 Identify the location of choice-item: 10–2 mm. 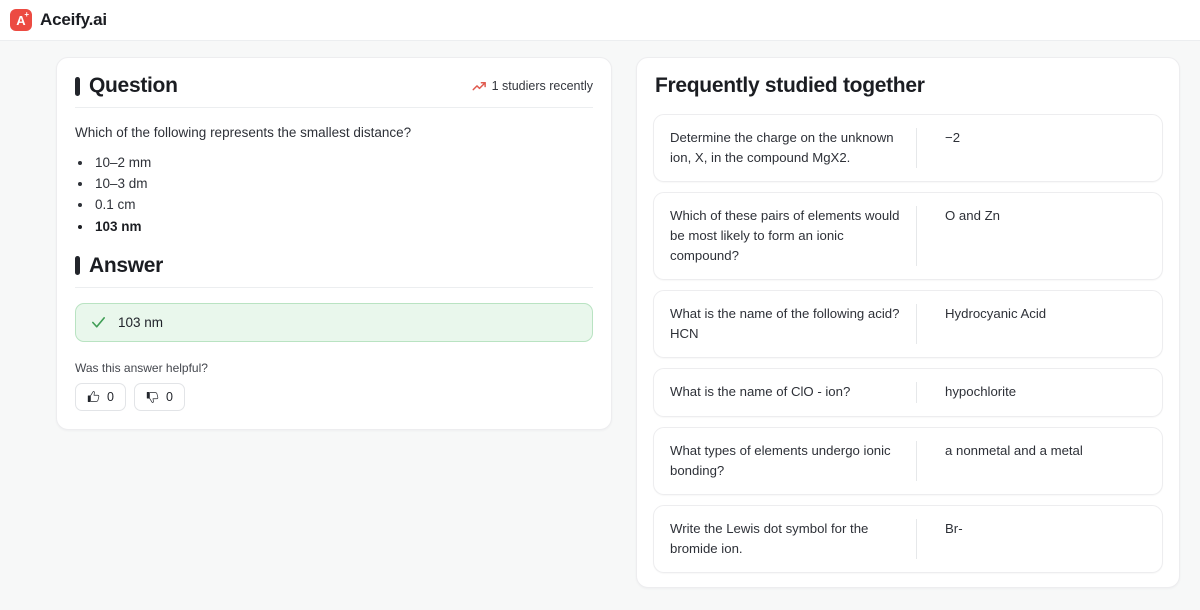
(343, 162).